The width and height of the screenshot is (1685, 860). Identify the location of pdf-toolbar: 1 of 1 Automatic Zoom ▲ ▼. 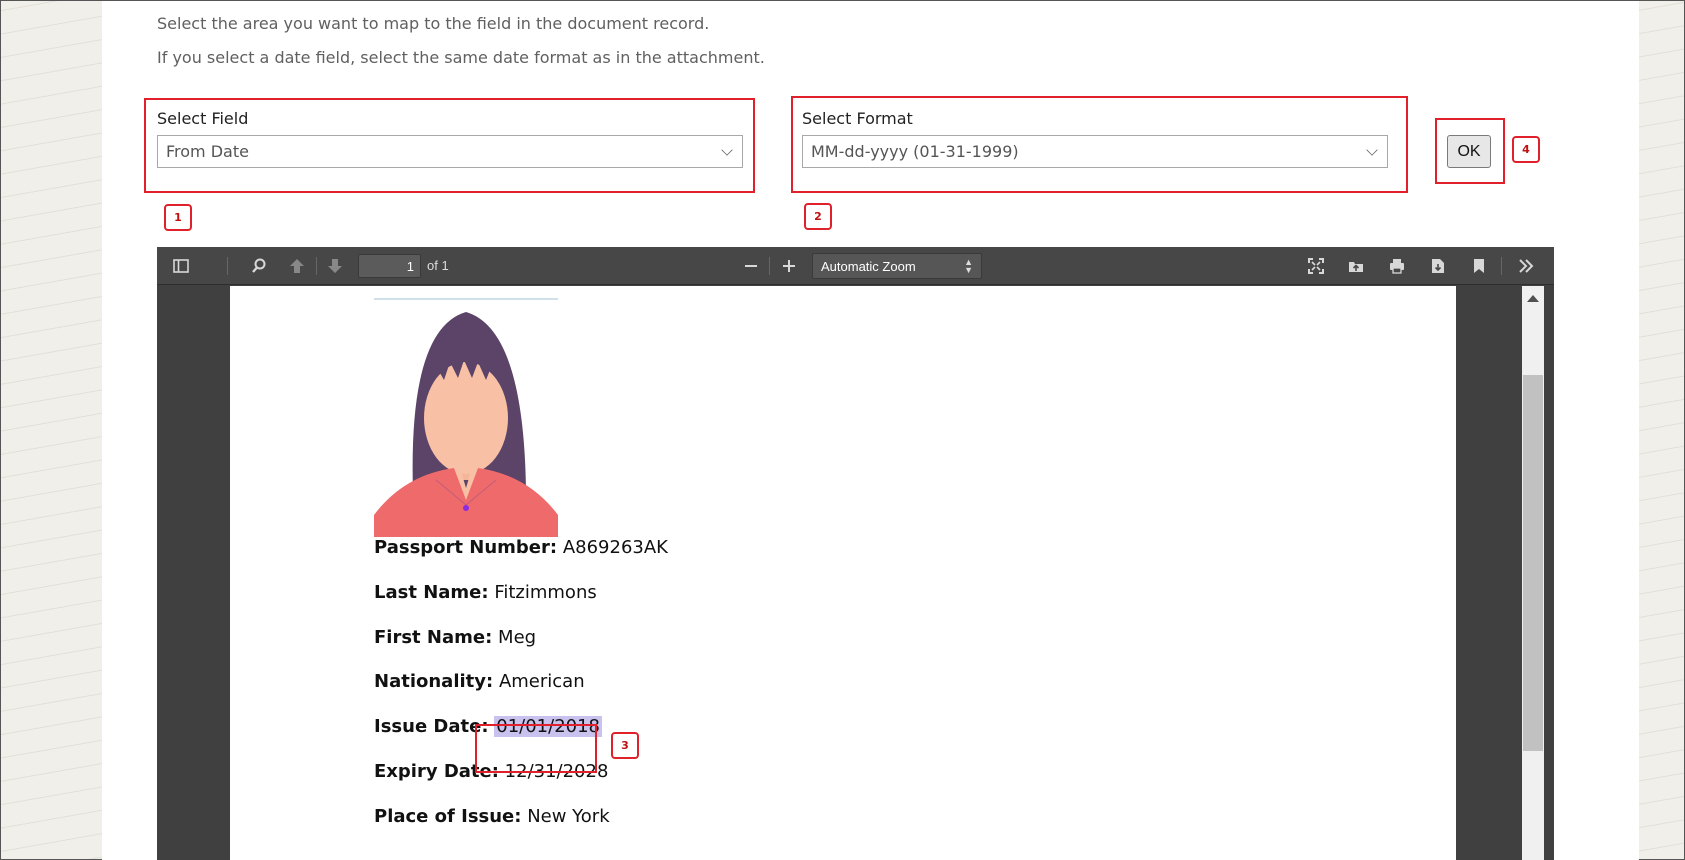
(855, 266).